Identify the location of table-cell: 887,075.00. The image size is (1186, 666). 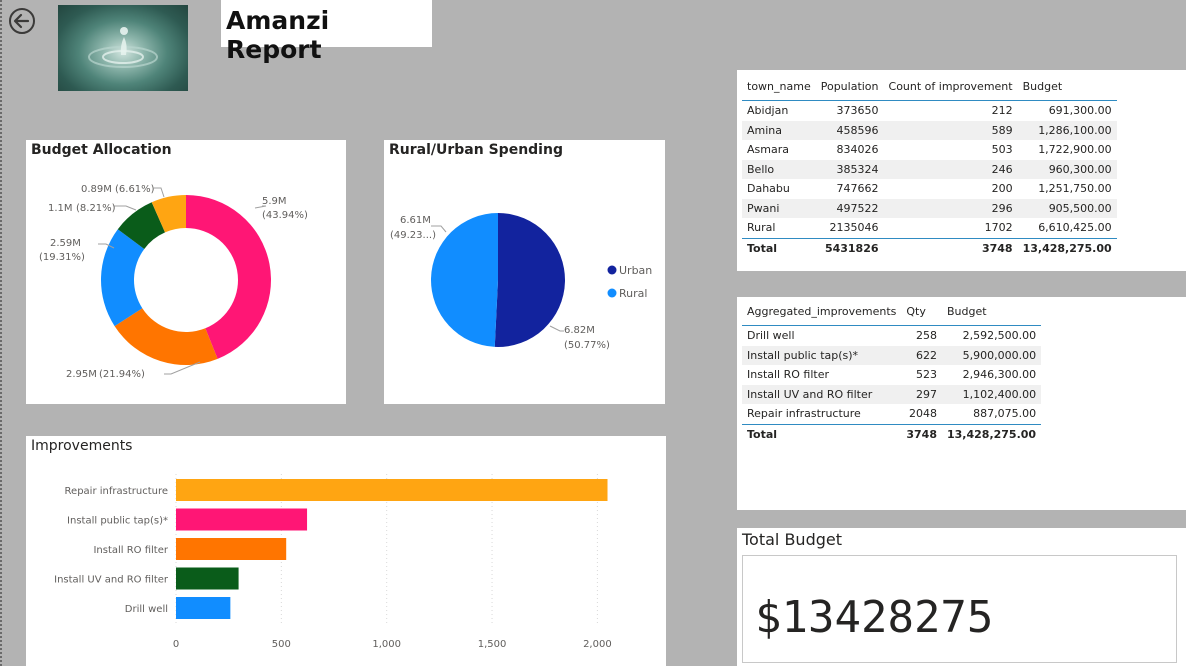
(1005, 414).